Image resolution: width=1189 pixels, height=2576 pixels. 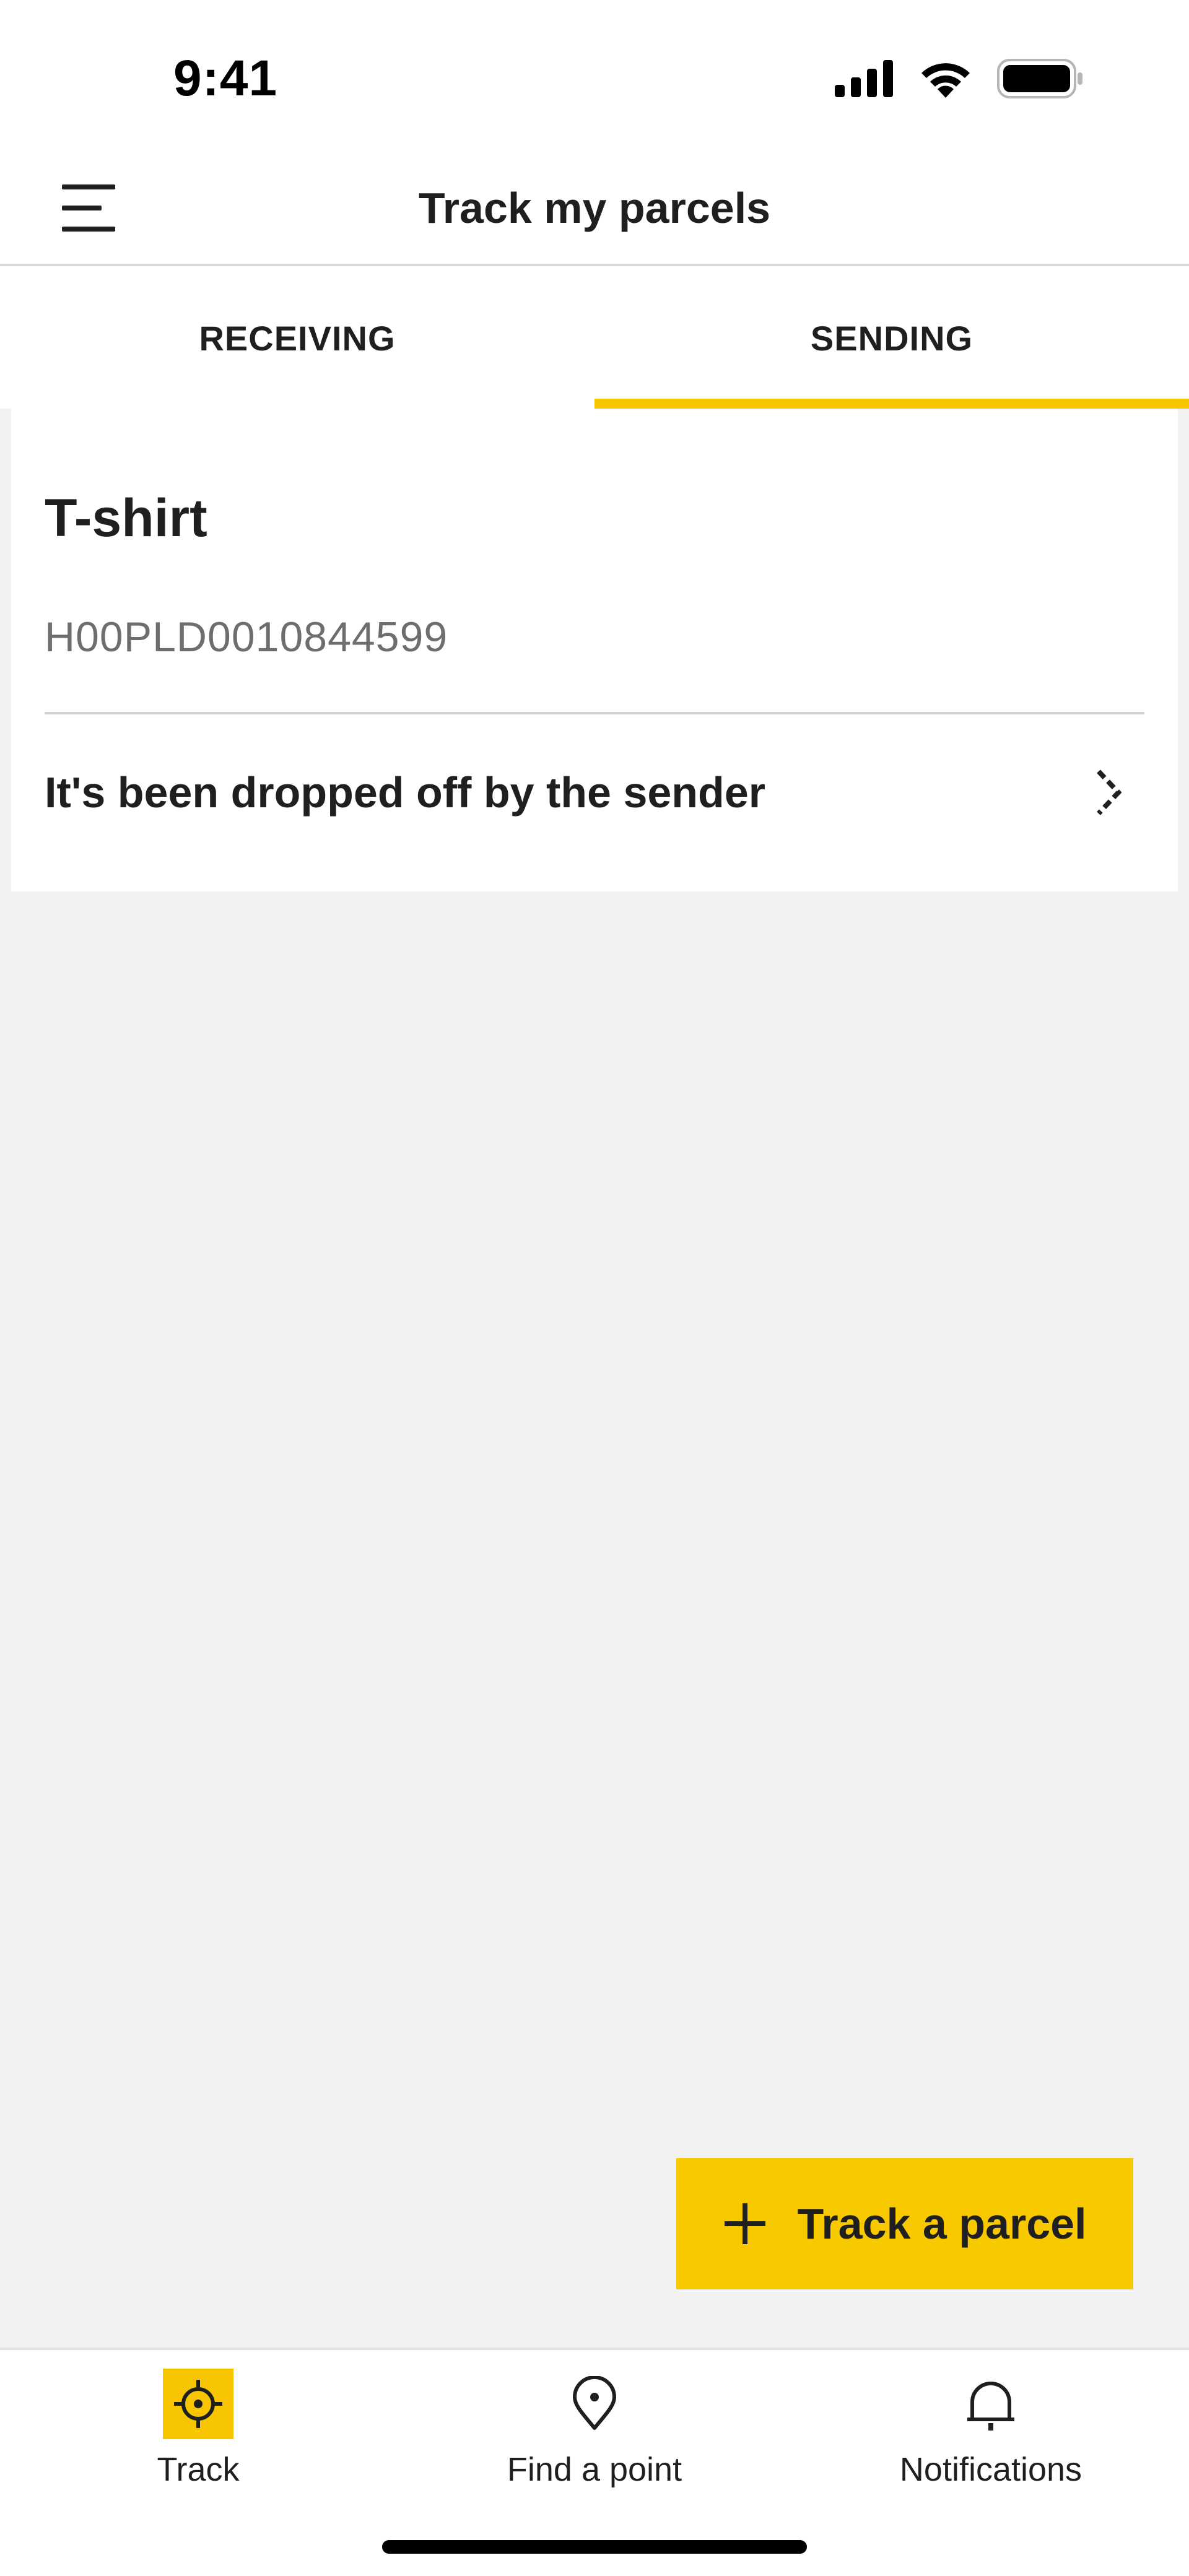 I want to click on nav-header: Track my parcels, so click(x=594, y=204).